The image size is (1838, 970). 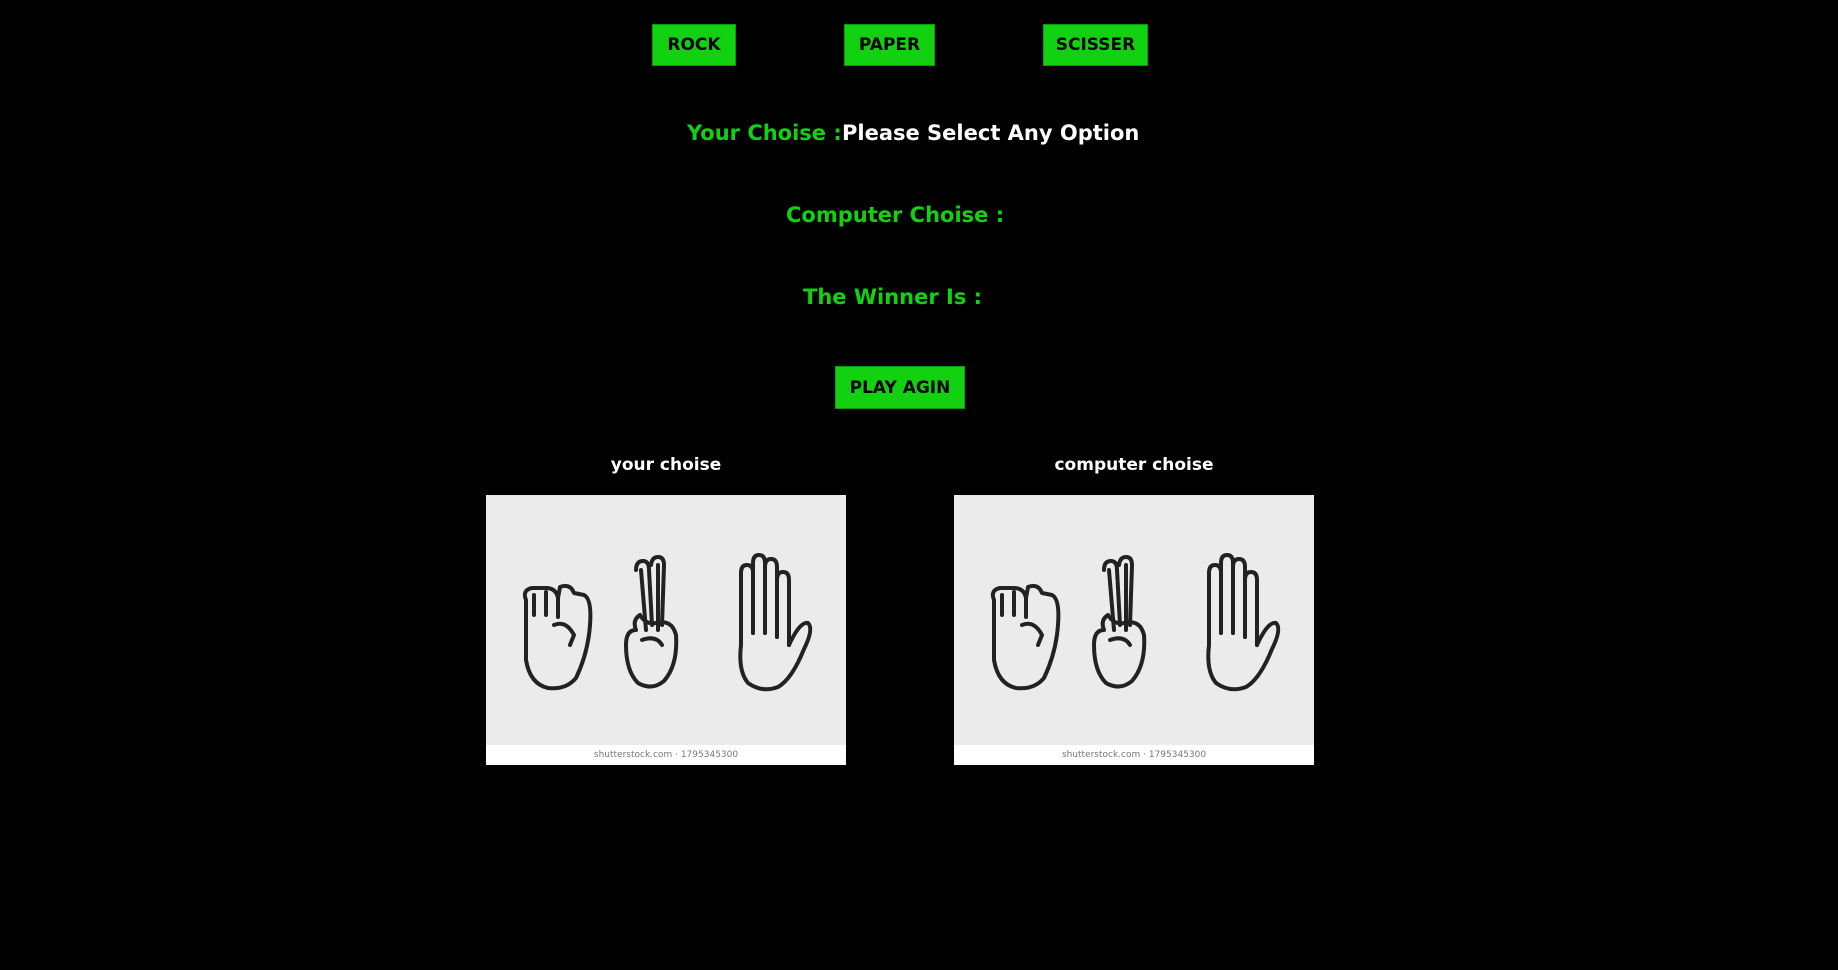 What do you see at coordinates (694, 45) in the screenshot?
I see `rock-button: ROCK` at bounding box center [694, 45].